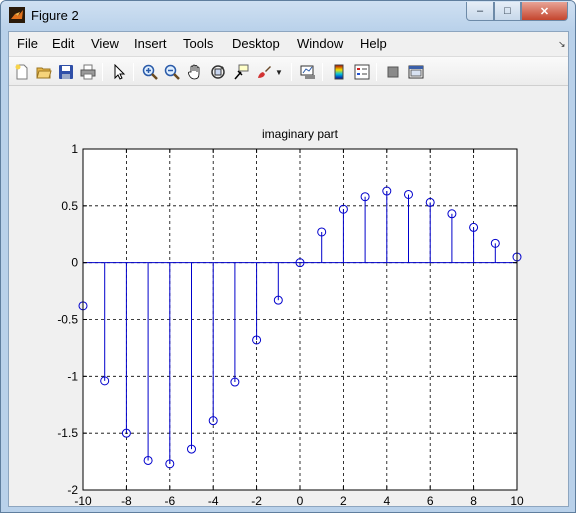 The height and width of the screenshot is (513, 576). I want to click on menu-edit: Edit, so click(63, 43).